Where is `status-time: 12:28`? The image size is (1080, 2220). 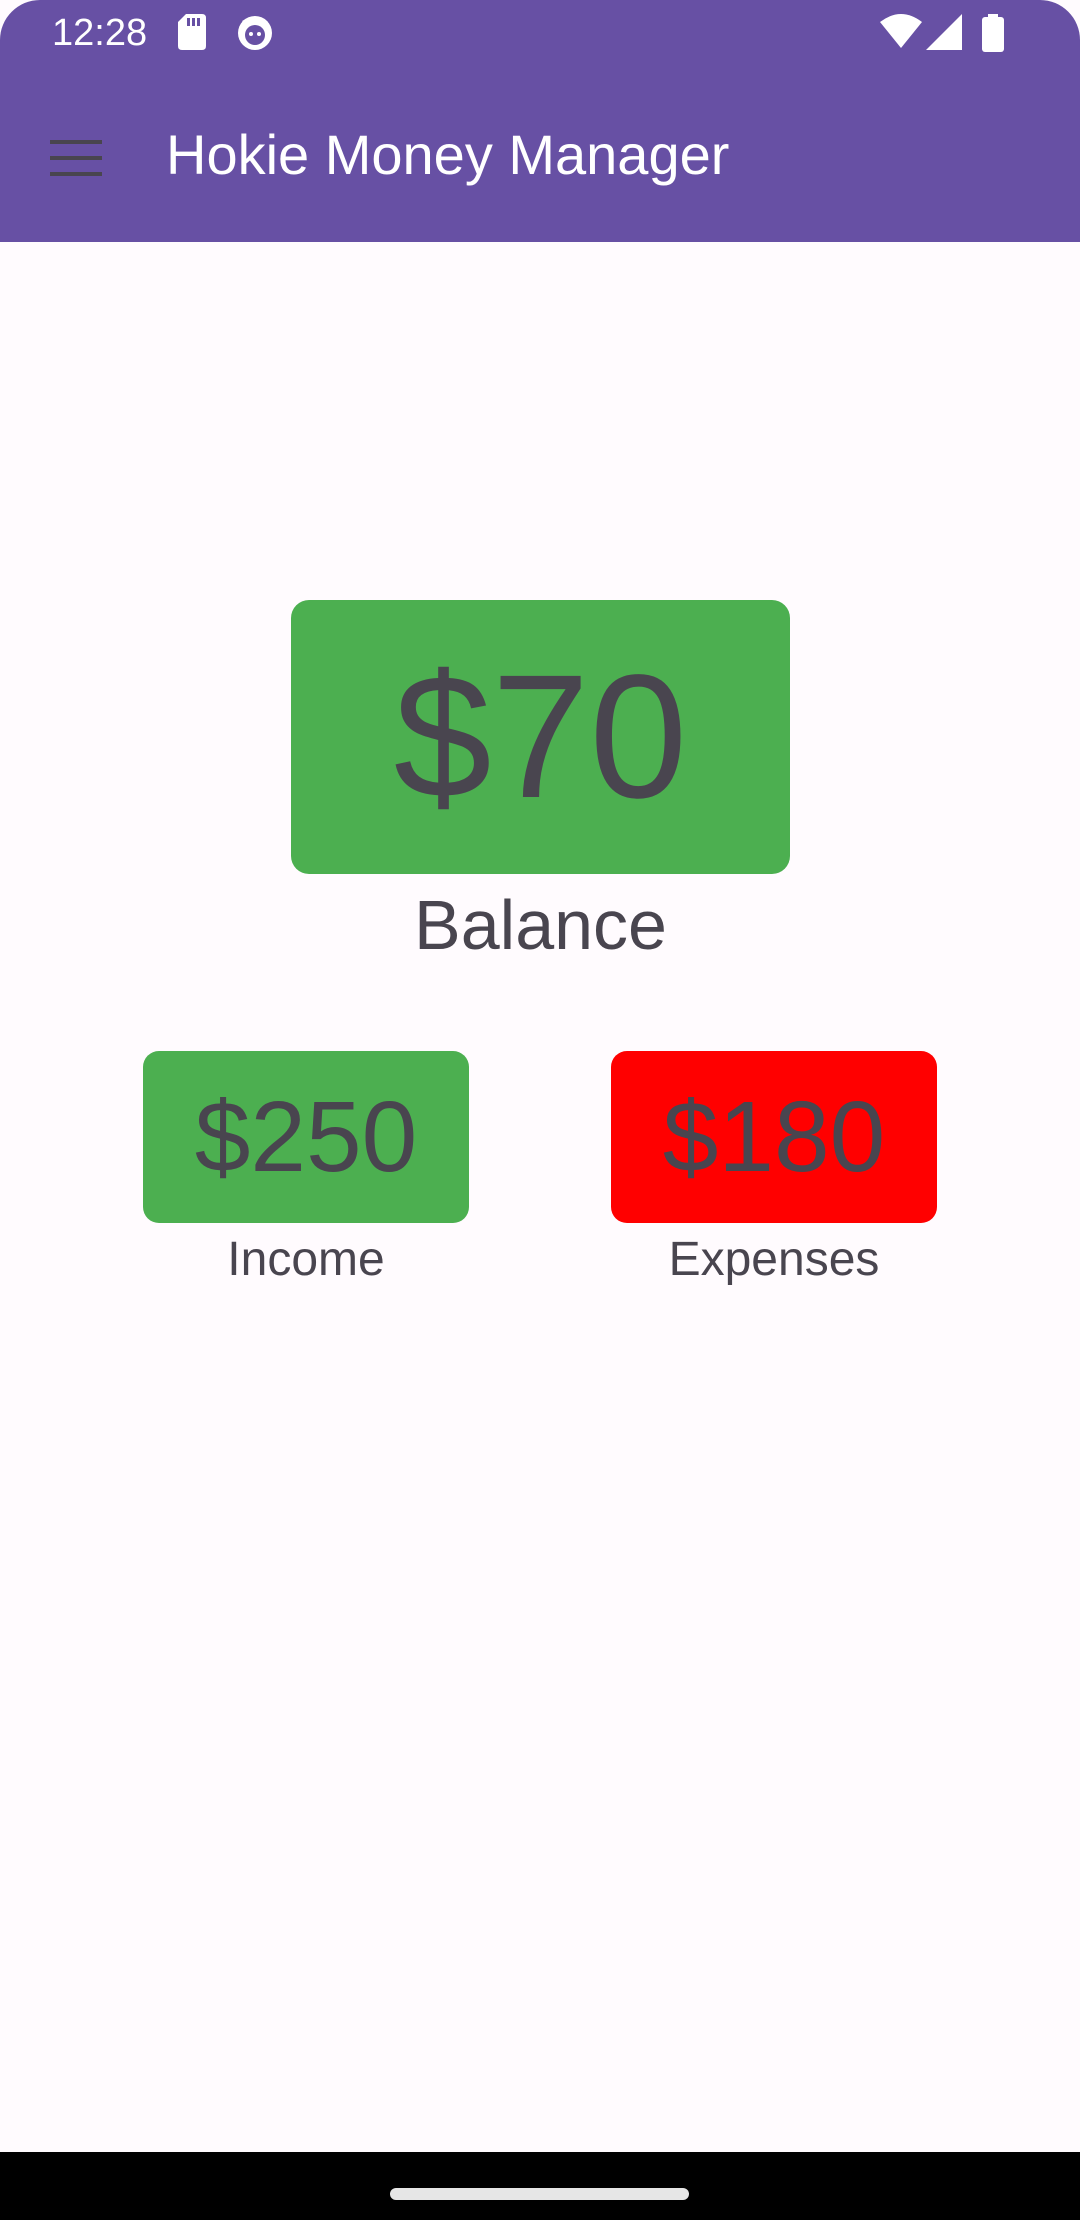
status-time: 12:28 is located at coordinates (100, 33).